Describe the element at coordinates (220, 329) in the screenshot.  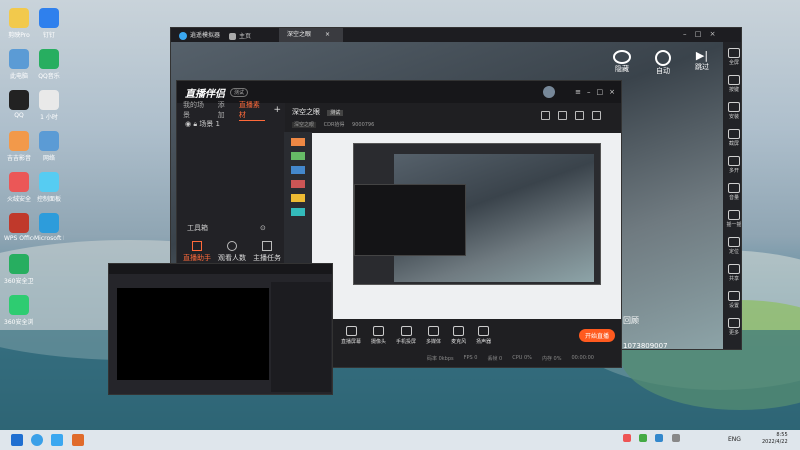
I see `small-obs-window` at that location.